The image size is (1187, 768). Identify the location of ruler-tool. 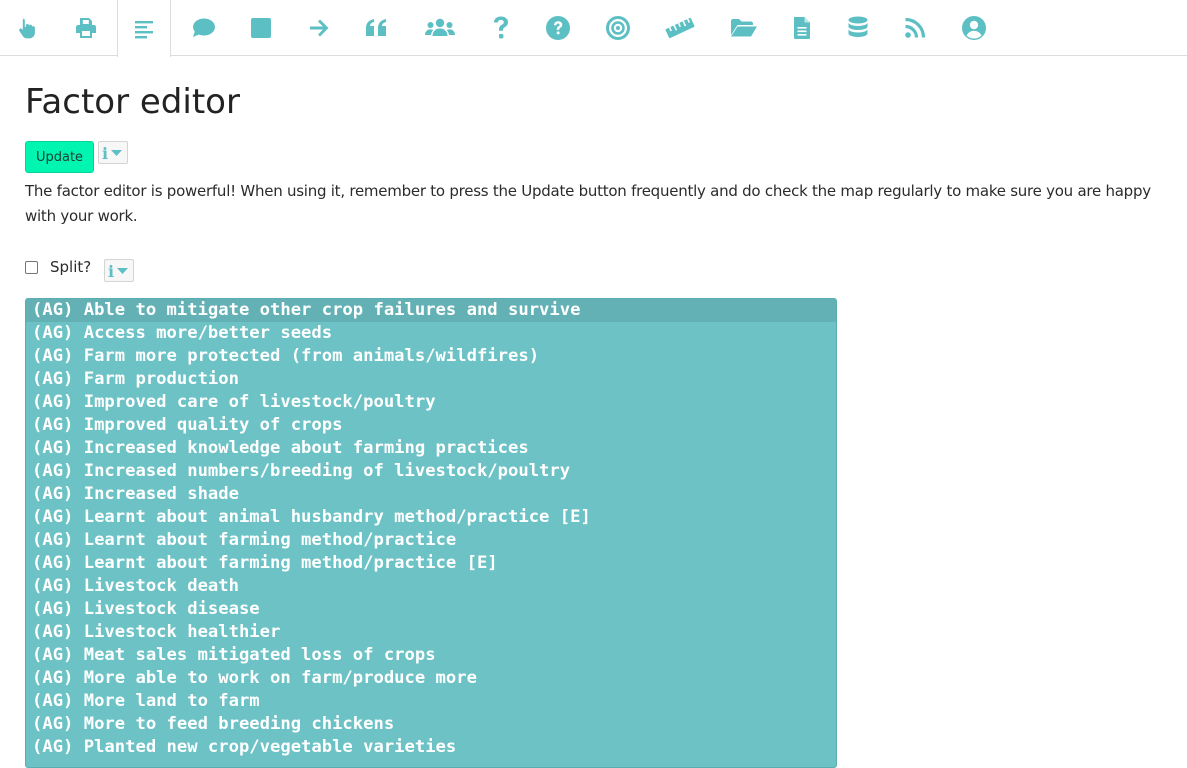
(680, 28).